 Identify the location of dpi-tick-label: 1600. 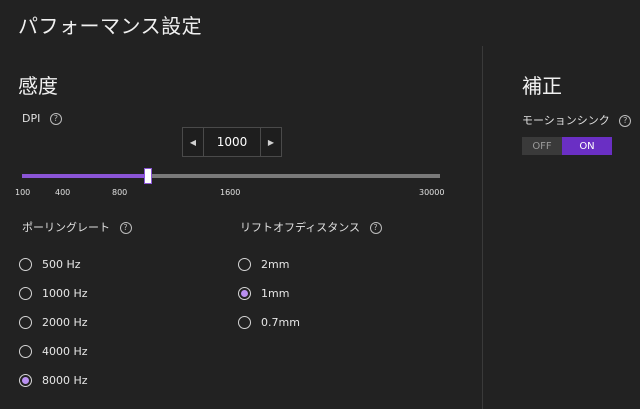
(230, 192).